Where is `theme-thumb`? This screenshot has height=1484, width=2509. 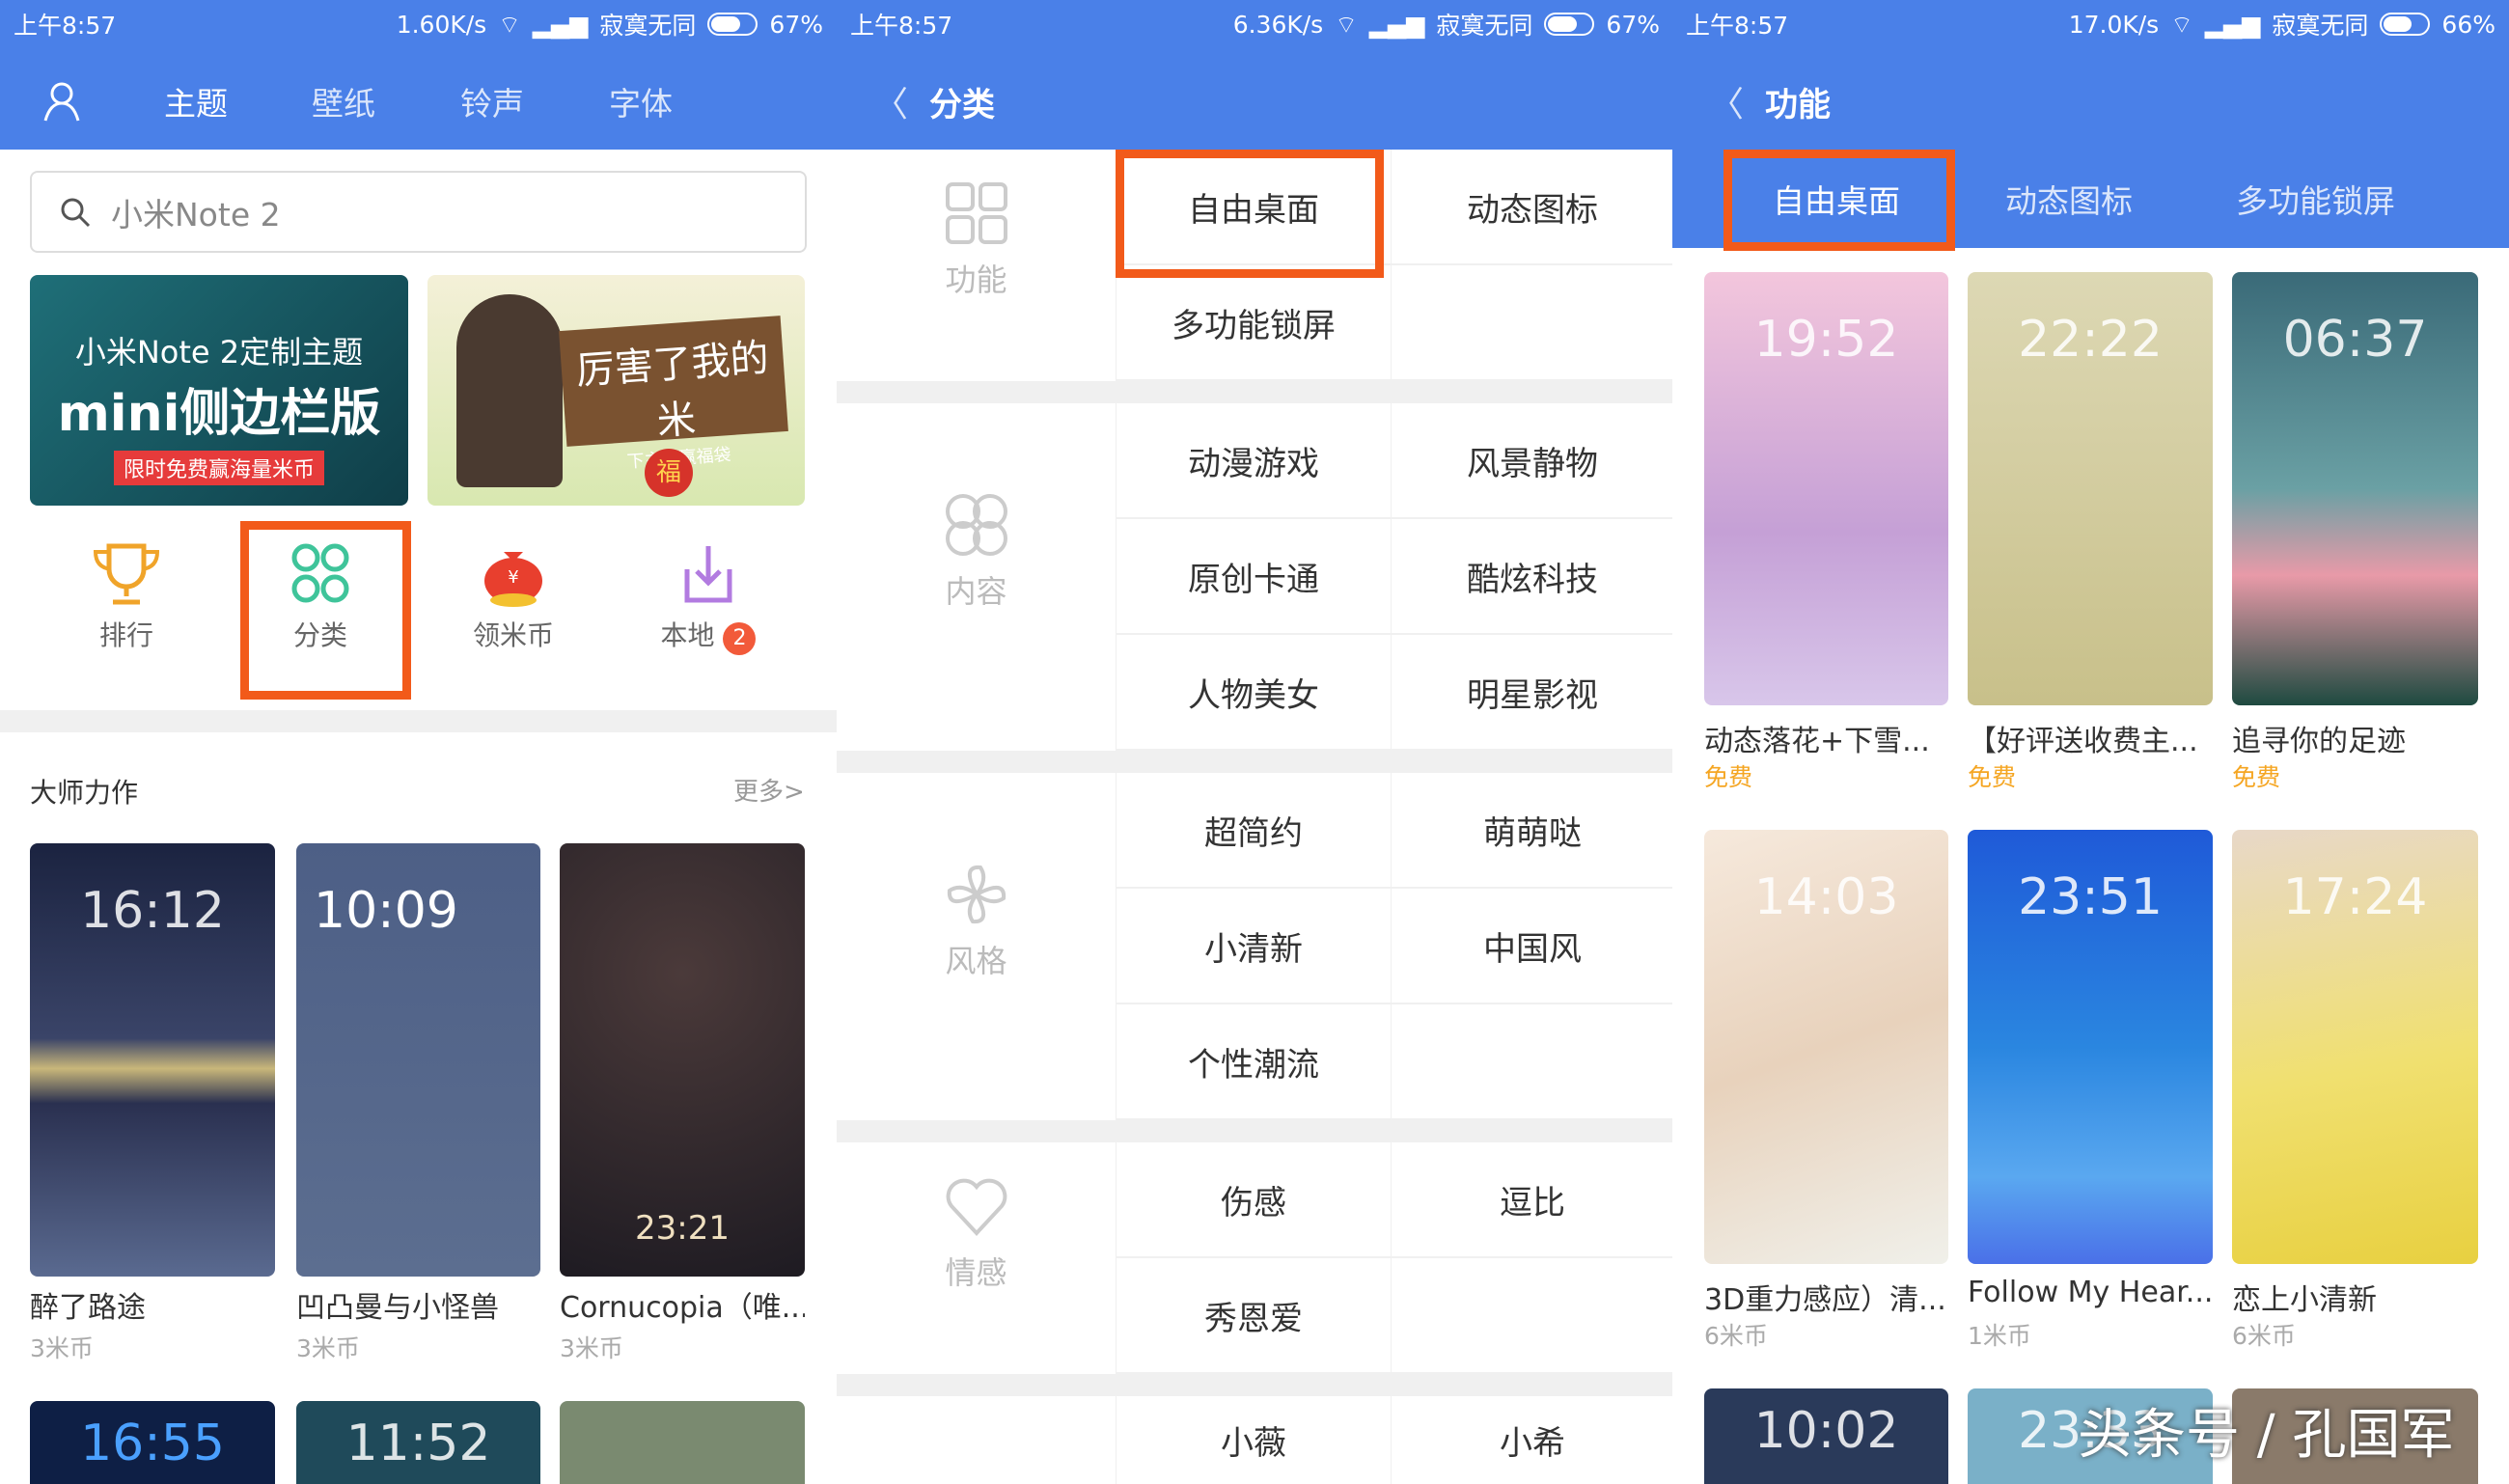
theme-thumb is located at coordinates (682, 1442).